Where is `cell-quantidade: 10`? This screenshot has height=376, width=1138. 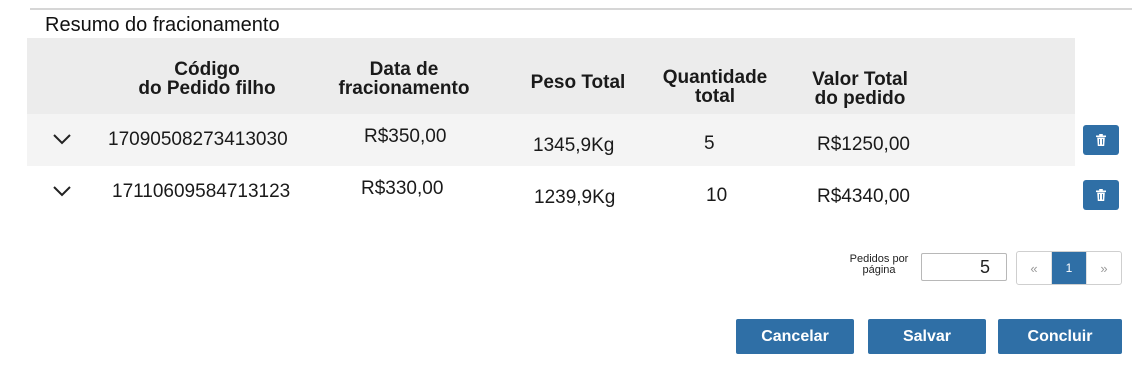 cell-quantidade: 10 is located at coordinates (717, 195).